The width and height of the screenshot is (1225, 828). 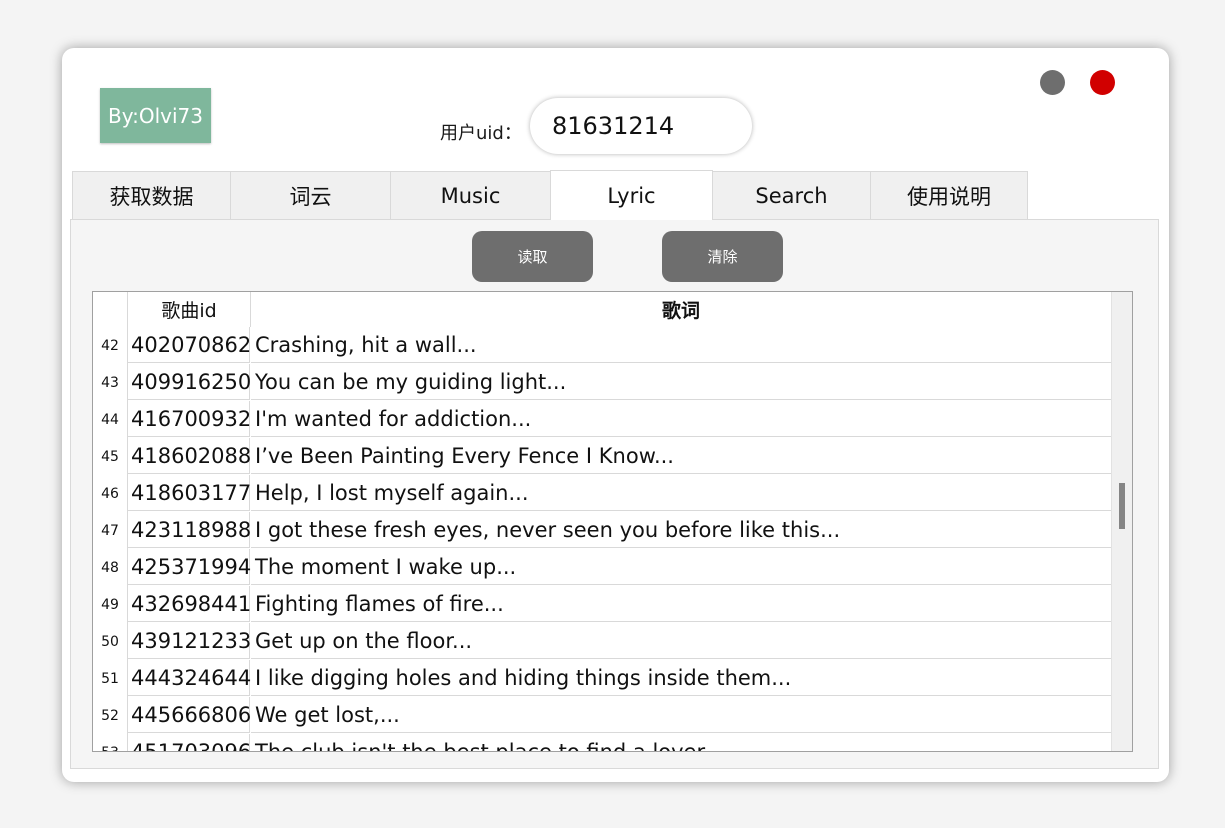 I want to click on tab-lyric: Lyric, so click(x=631, y=195).